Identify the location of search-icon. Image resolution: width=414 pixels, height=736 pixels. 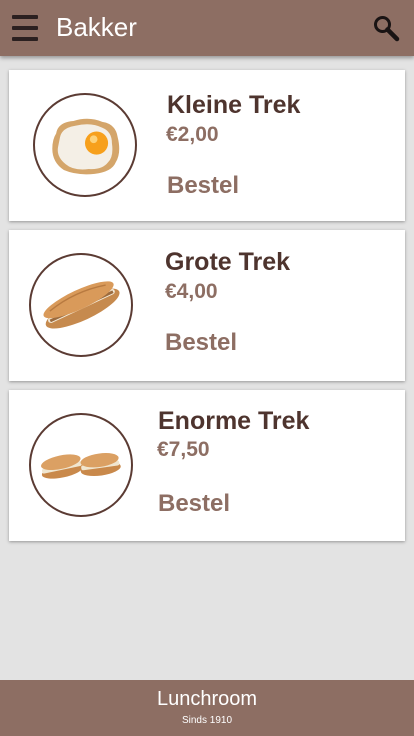
(386, 28).